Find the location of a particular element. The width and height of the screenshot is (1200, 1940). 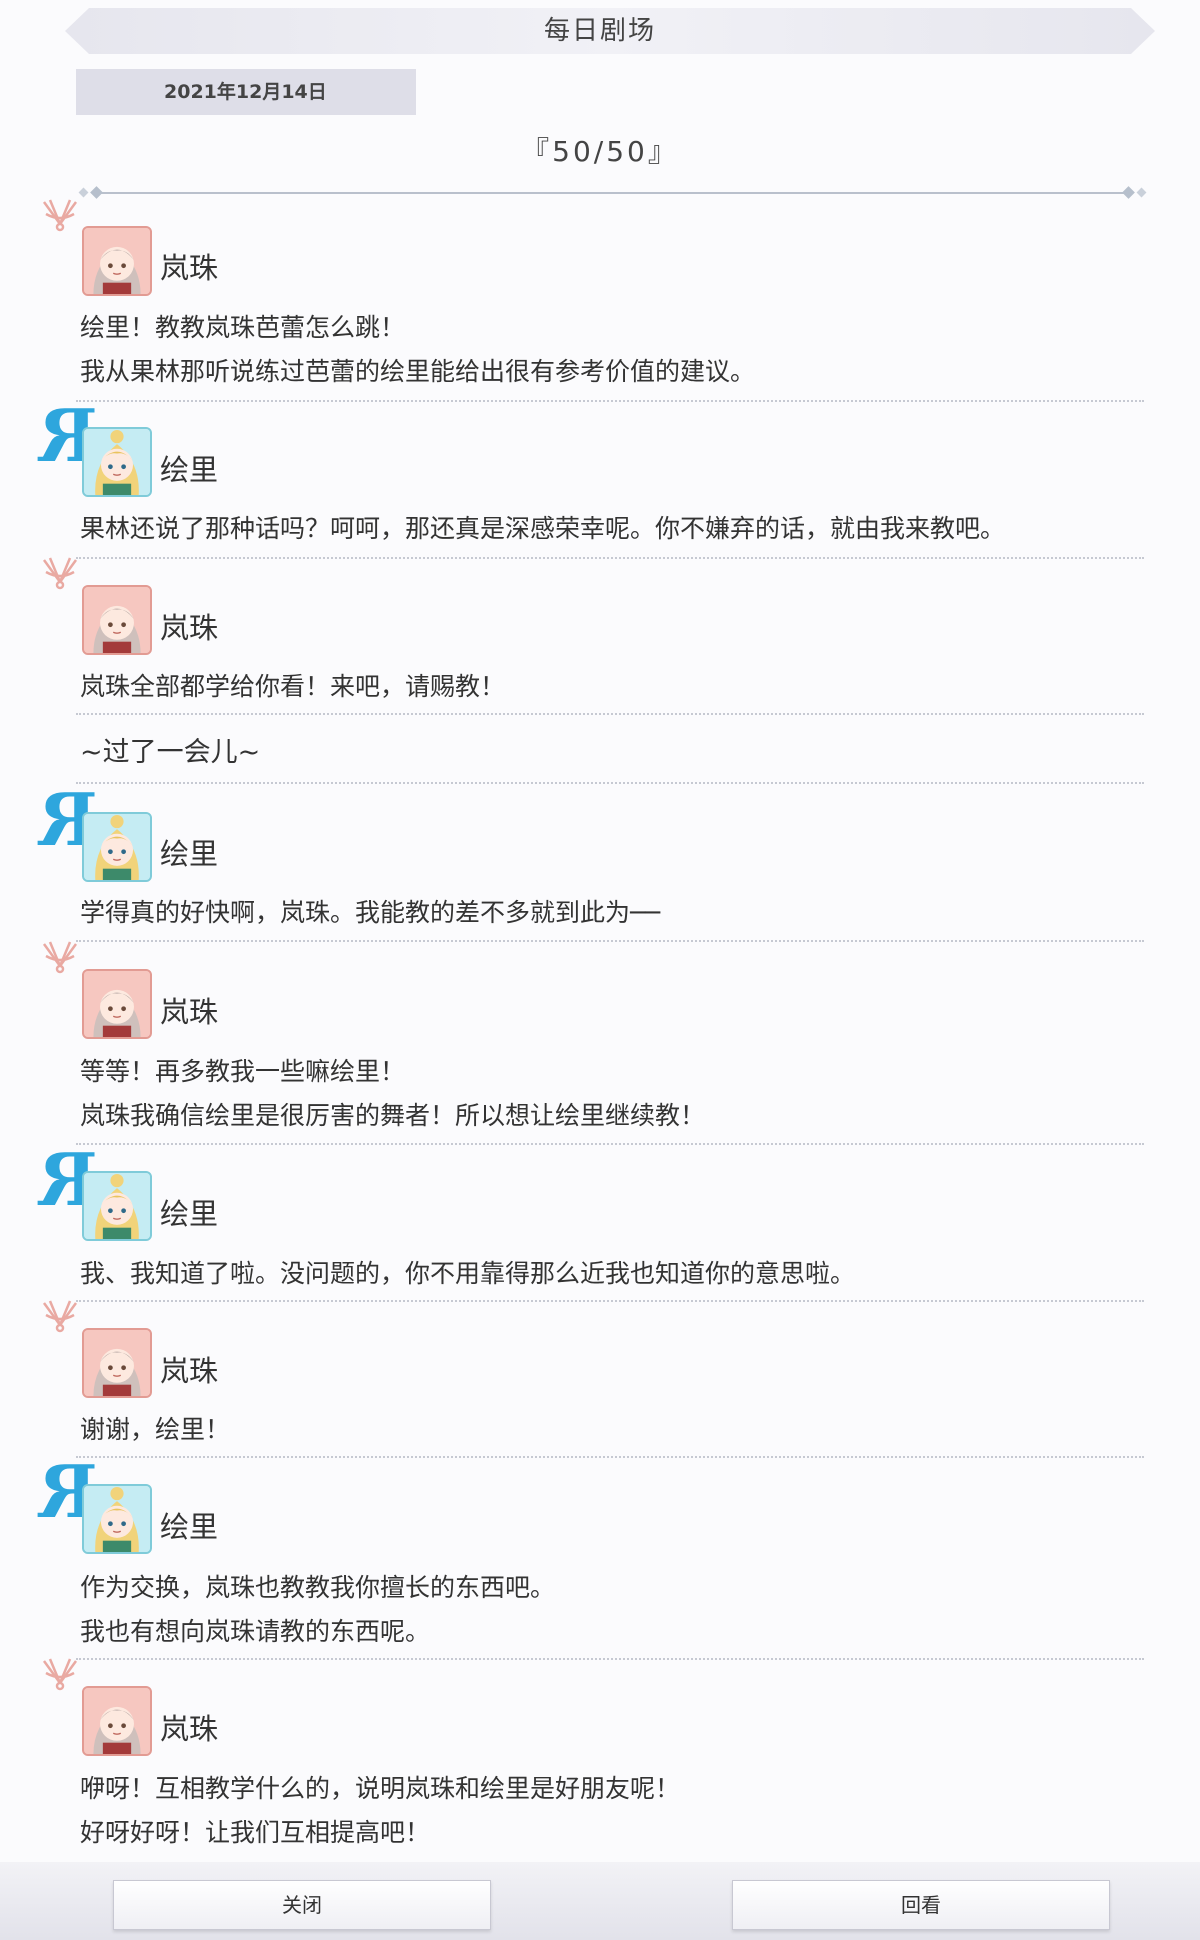

dialogue-line: 果林还说了那种话吗？呵呵，那还真是深感荣幸呢。你不嫌弃的话，就由我来教吧。 is located at coordinates (543, 528).